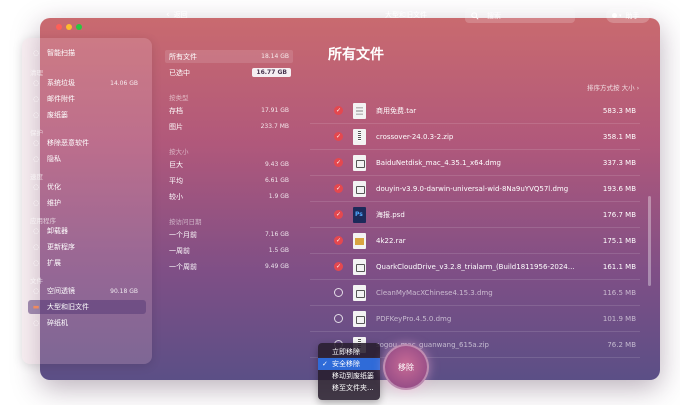  Describe the element at coordinates (475, 137) in the screenshot. I see `file-row: ✓ crossover-24.0.3-2.zip 358.1 MB` at that location.